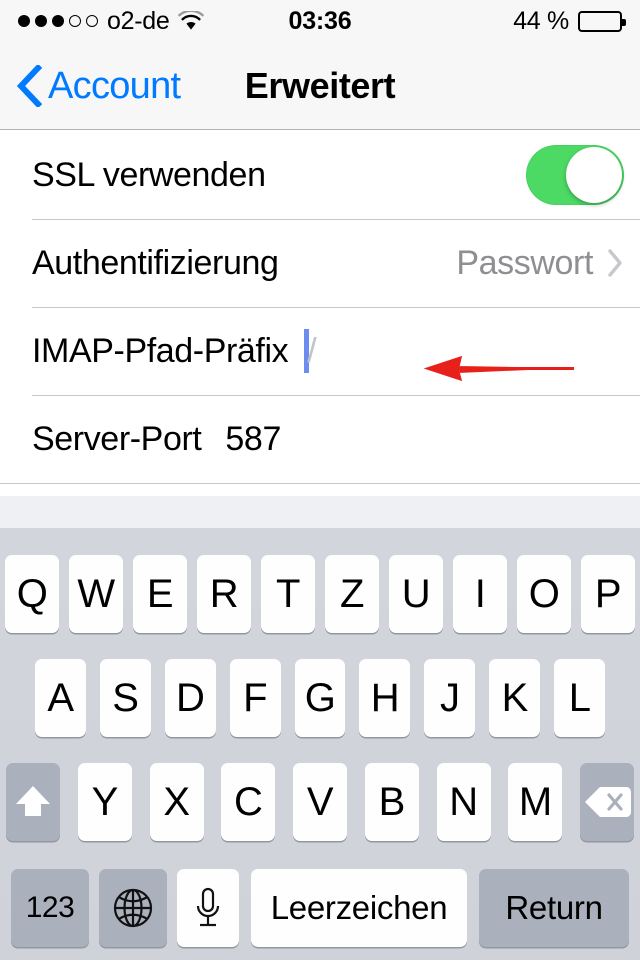 Image resolution: width=640 pixels, height=960 pixels. I want to click on key-d: D, so click(190, 698).